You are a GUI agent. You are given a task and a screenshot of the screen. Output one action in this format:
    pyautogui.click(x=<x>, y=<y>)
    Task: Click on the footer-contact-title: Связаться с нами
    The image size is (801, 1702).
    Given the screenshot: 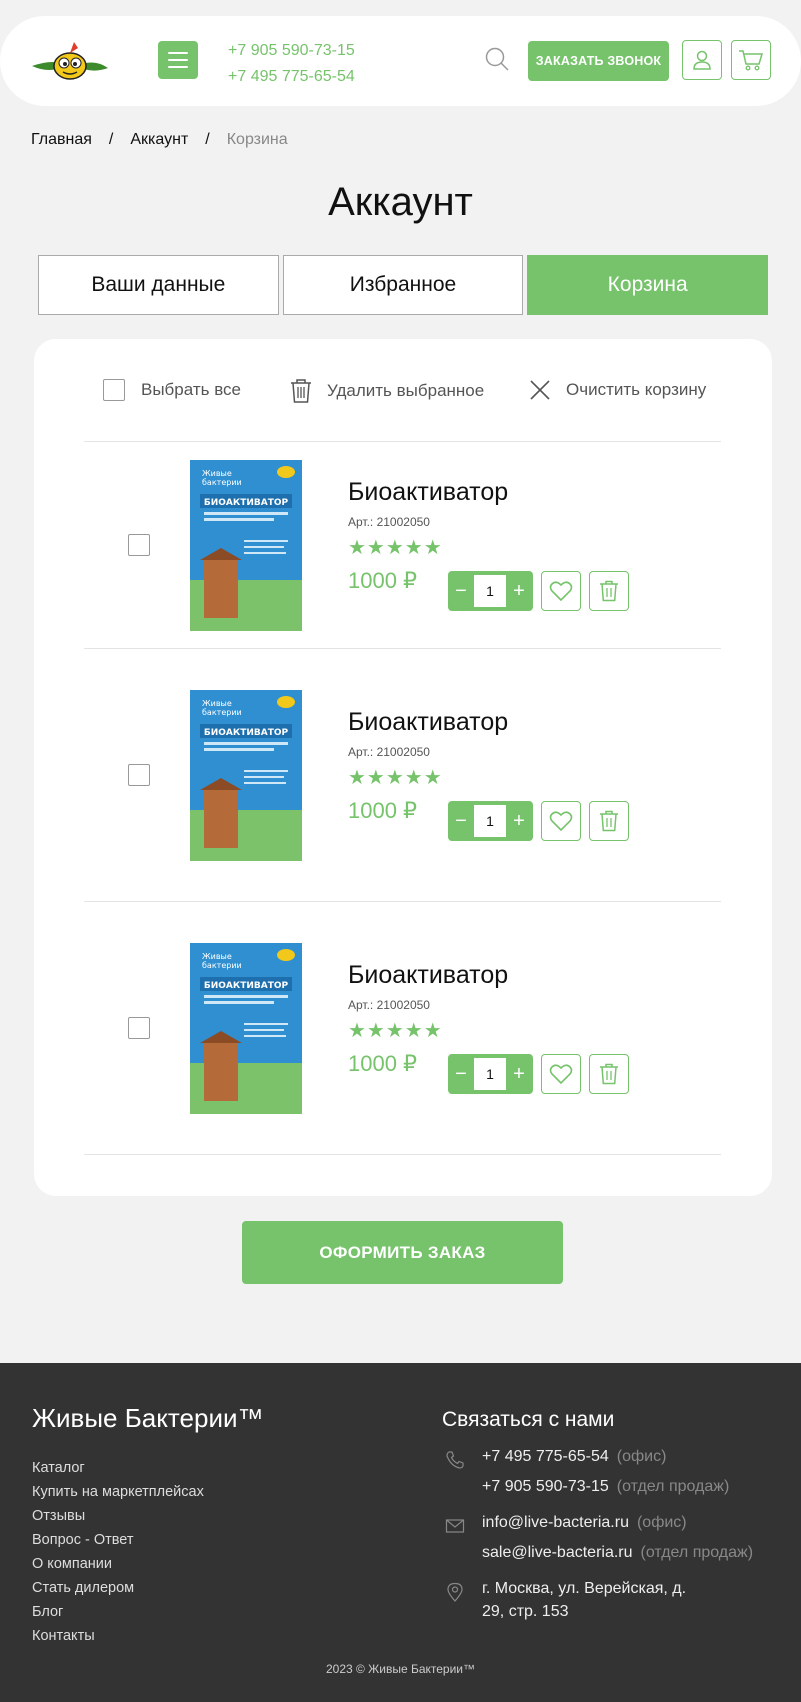 What is the action you would take?
    pyautogui.click(x=528, y=1419)
    